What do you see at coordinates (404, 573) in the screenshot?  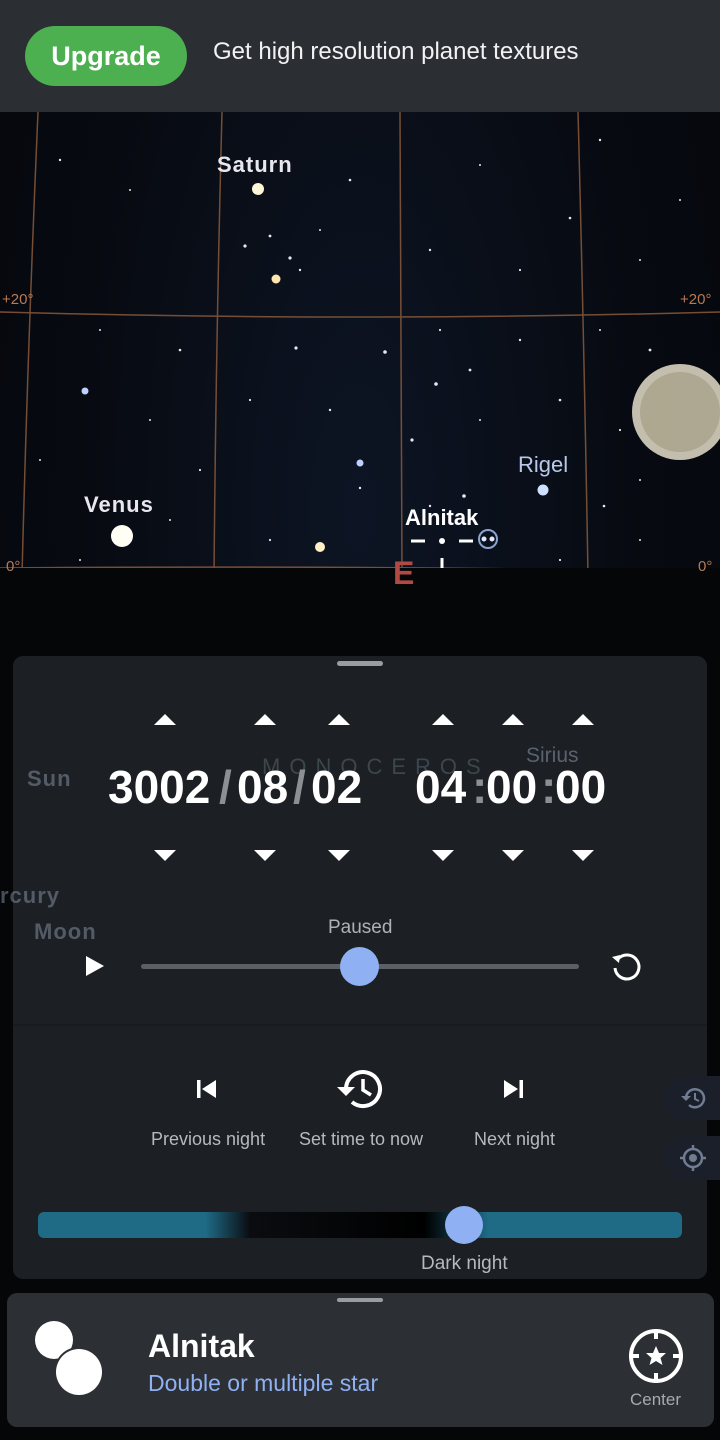 I see `compass-east: E` at bounding box center [404, 573].